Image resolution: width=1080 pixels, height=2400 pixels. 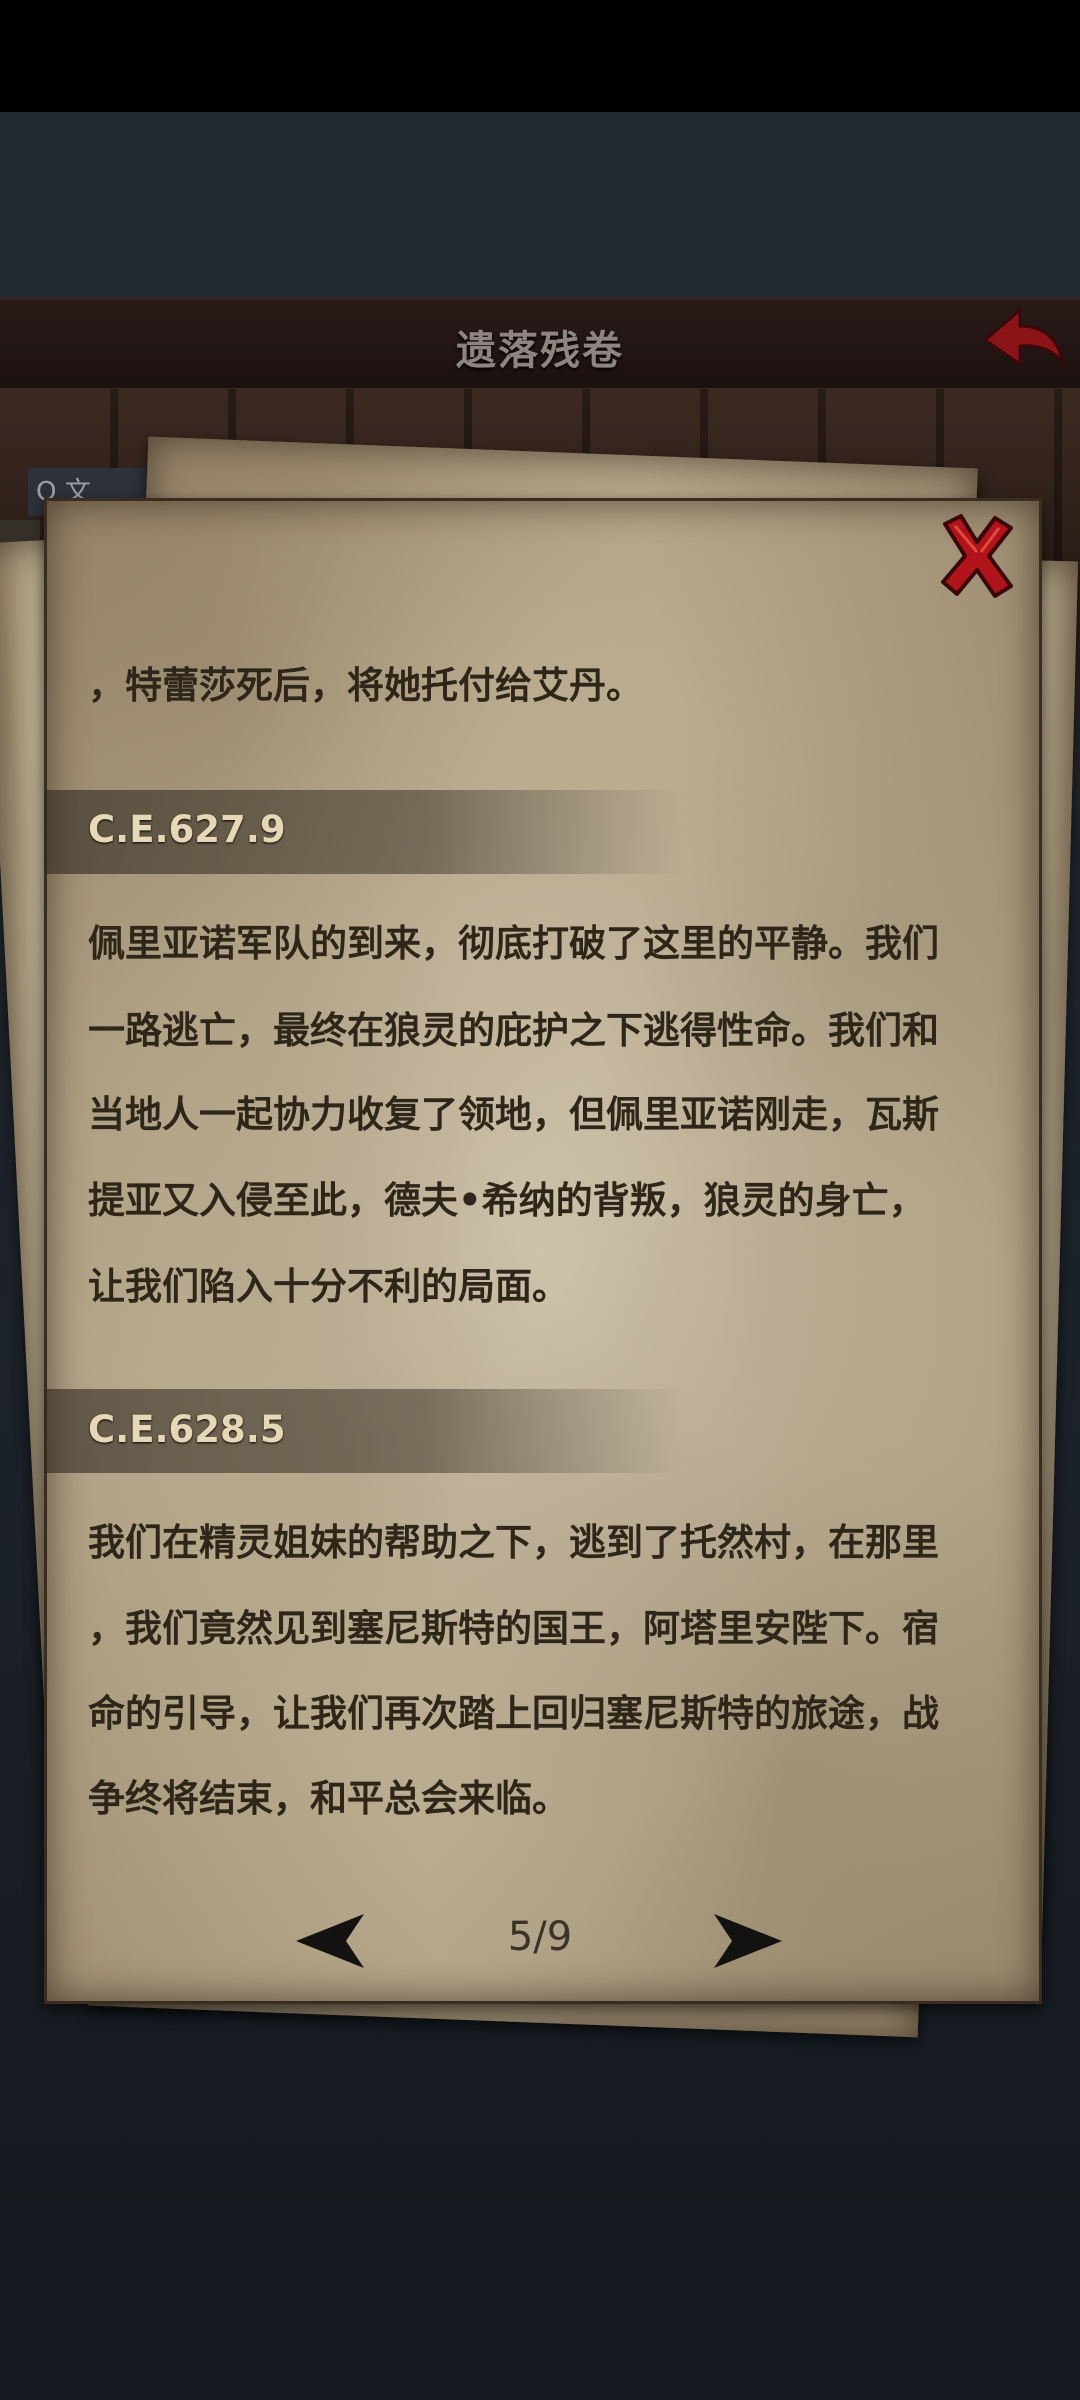 I want to click on text-line: ，我们竟然见到塞尼斯特的国王，阿塔里安陛下。宿, so click(x=513, y=1628).